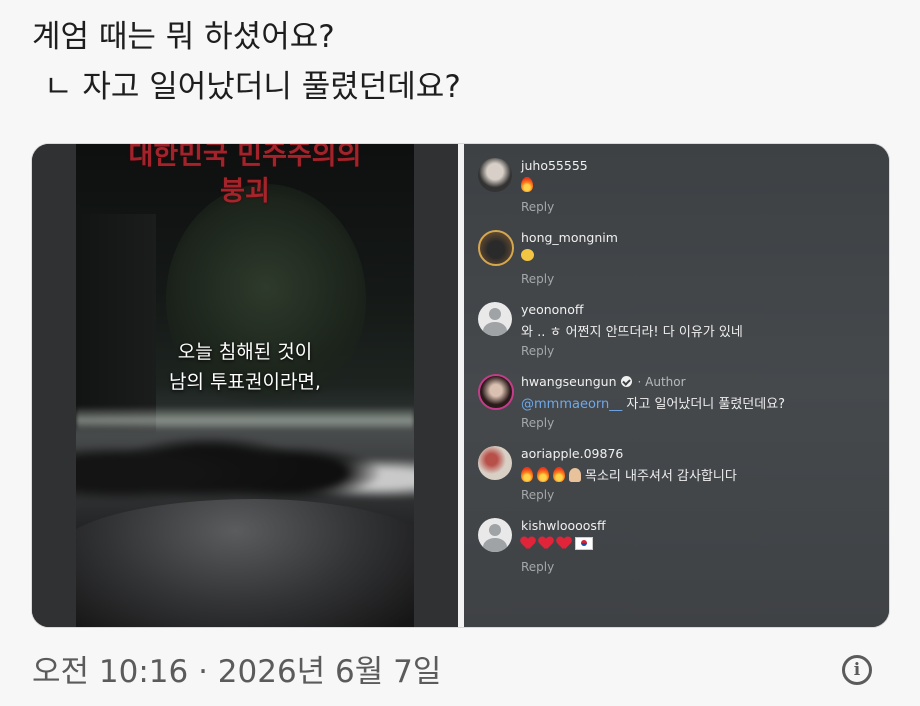 The image size is (920, 706). Describe the element at coordinates (678, 265) in the screenshot. I see `comment-item: hong_mongnim Reply` at that location.